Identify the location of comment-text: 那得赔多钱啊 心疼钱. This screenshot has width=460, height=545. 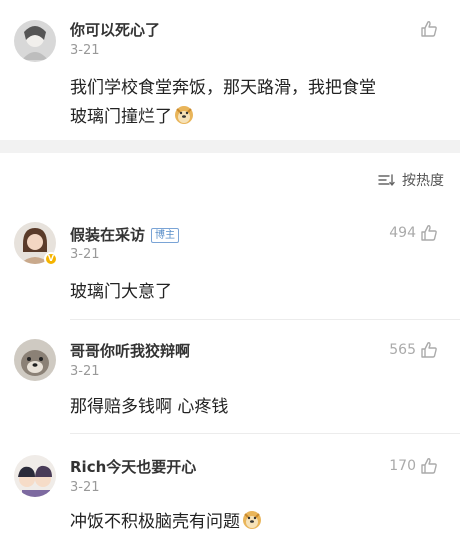
(149, 407).